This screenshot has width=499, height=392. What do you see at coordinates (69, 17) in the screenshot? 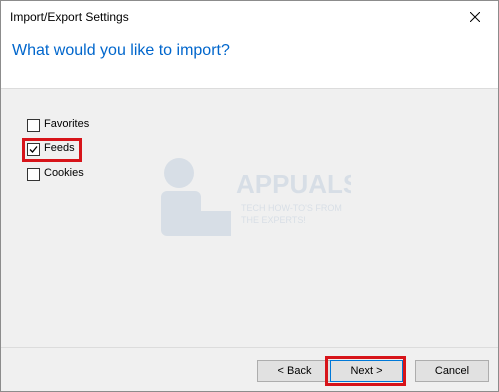
I see `window-title: Import/Export Settings` at bounding box center [69, 17].